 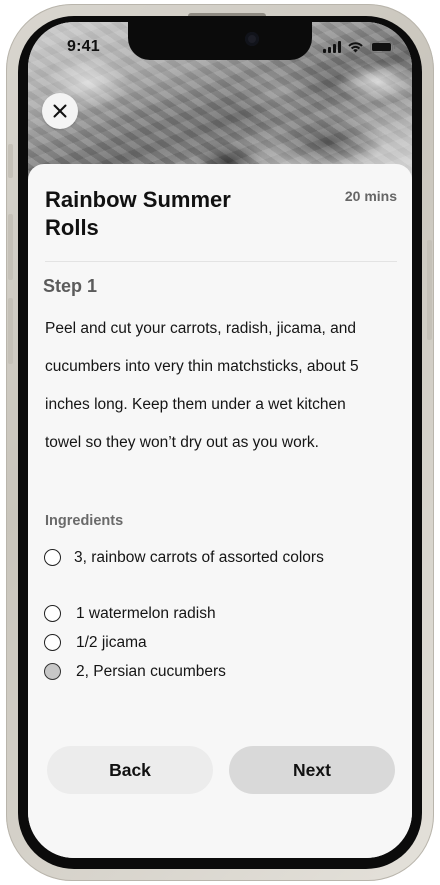 What do you see at coordinates (199, 557) in the screenshot?
I see `ingredient-text: 3, rainbow carrots of assorted colors` at bounding box center [199, 557].